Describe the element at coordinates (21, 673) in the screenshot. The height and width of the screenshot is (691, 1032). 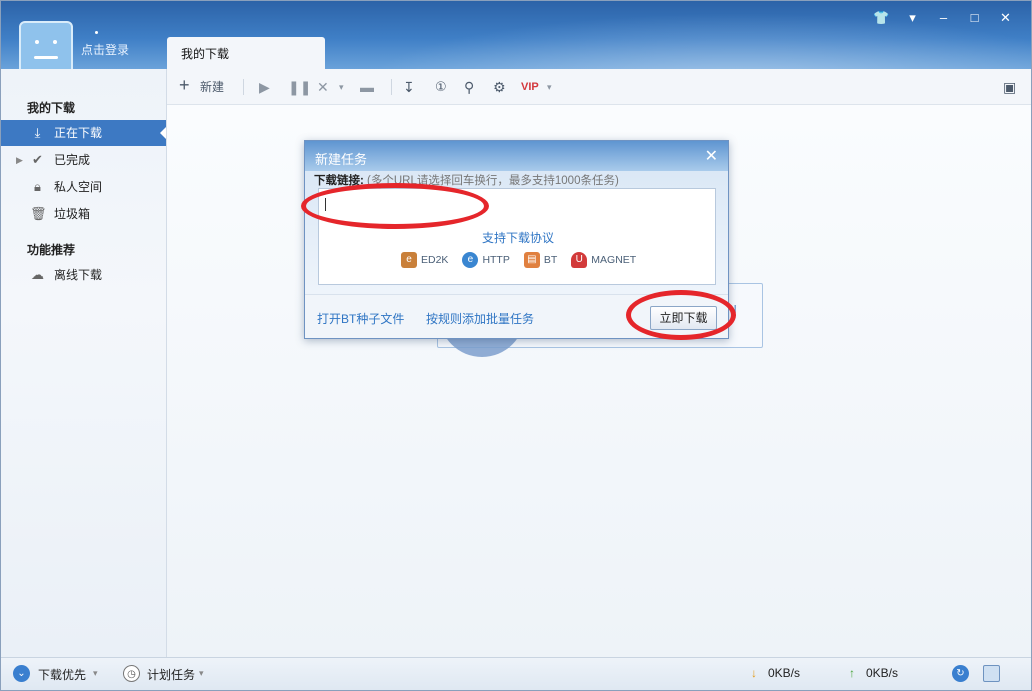
I see `priority-icon: ⌄` at that location.